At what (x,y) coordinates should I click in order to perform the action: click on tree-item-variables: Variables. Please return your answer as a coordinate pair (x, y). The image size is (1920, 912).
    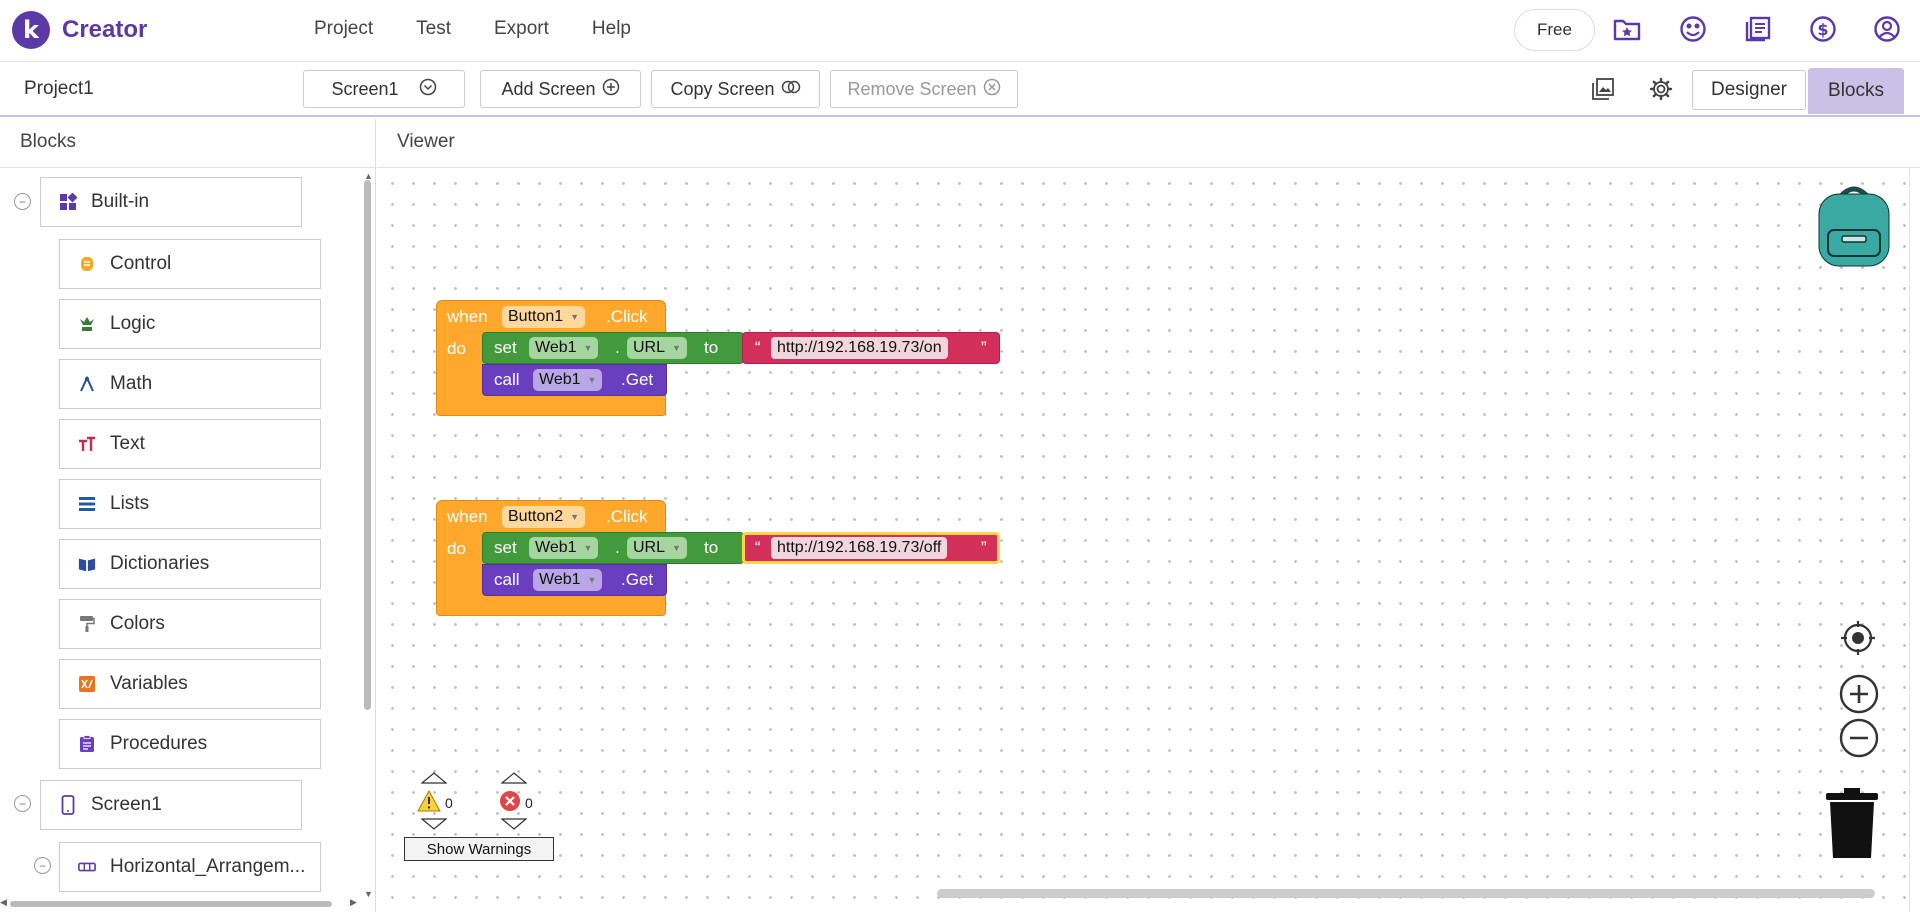
    Looking at the image, I should click on (190, 684).